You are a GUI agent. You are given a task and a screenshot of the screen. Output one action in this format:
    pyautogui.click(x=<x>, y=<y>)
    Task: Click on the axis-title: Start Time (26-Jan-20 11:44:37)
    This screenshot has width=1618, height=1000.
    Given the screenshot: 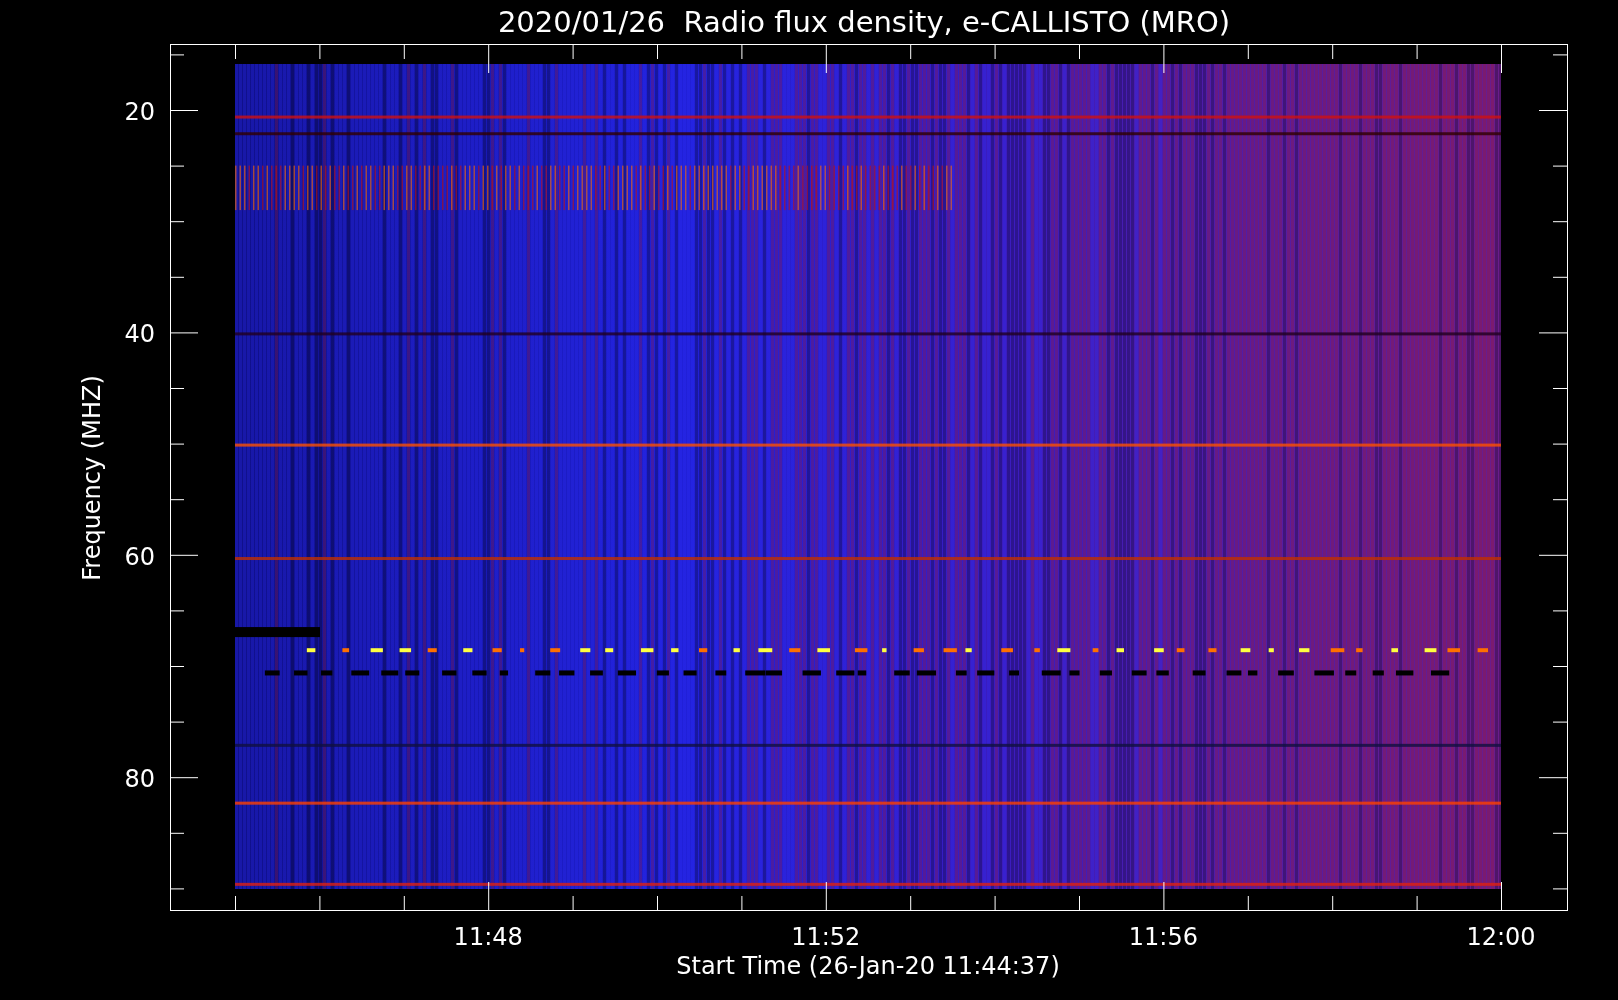 What is the action you would take?
    pyautogui.click(x=868, y=966)
    